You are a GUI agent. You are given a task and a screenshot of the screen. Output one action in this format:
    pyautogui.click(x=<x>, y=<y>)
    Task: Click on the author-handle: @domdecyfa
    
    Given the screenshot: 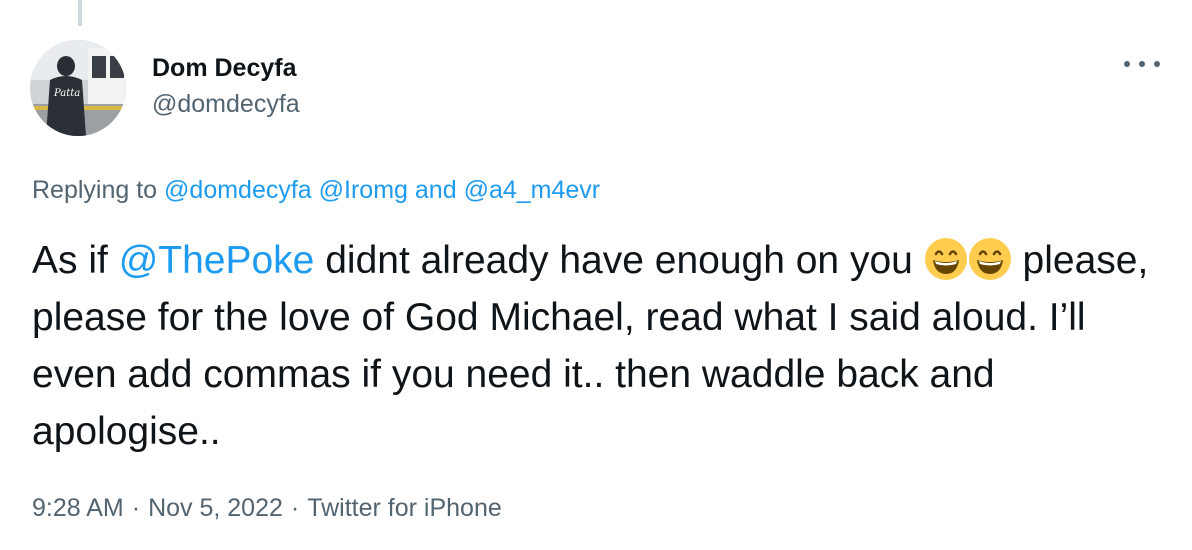 What is the action you would take?
    pyautogui.click(x=226, y=104)
    